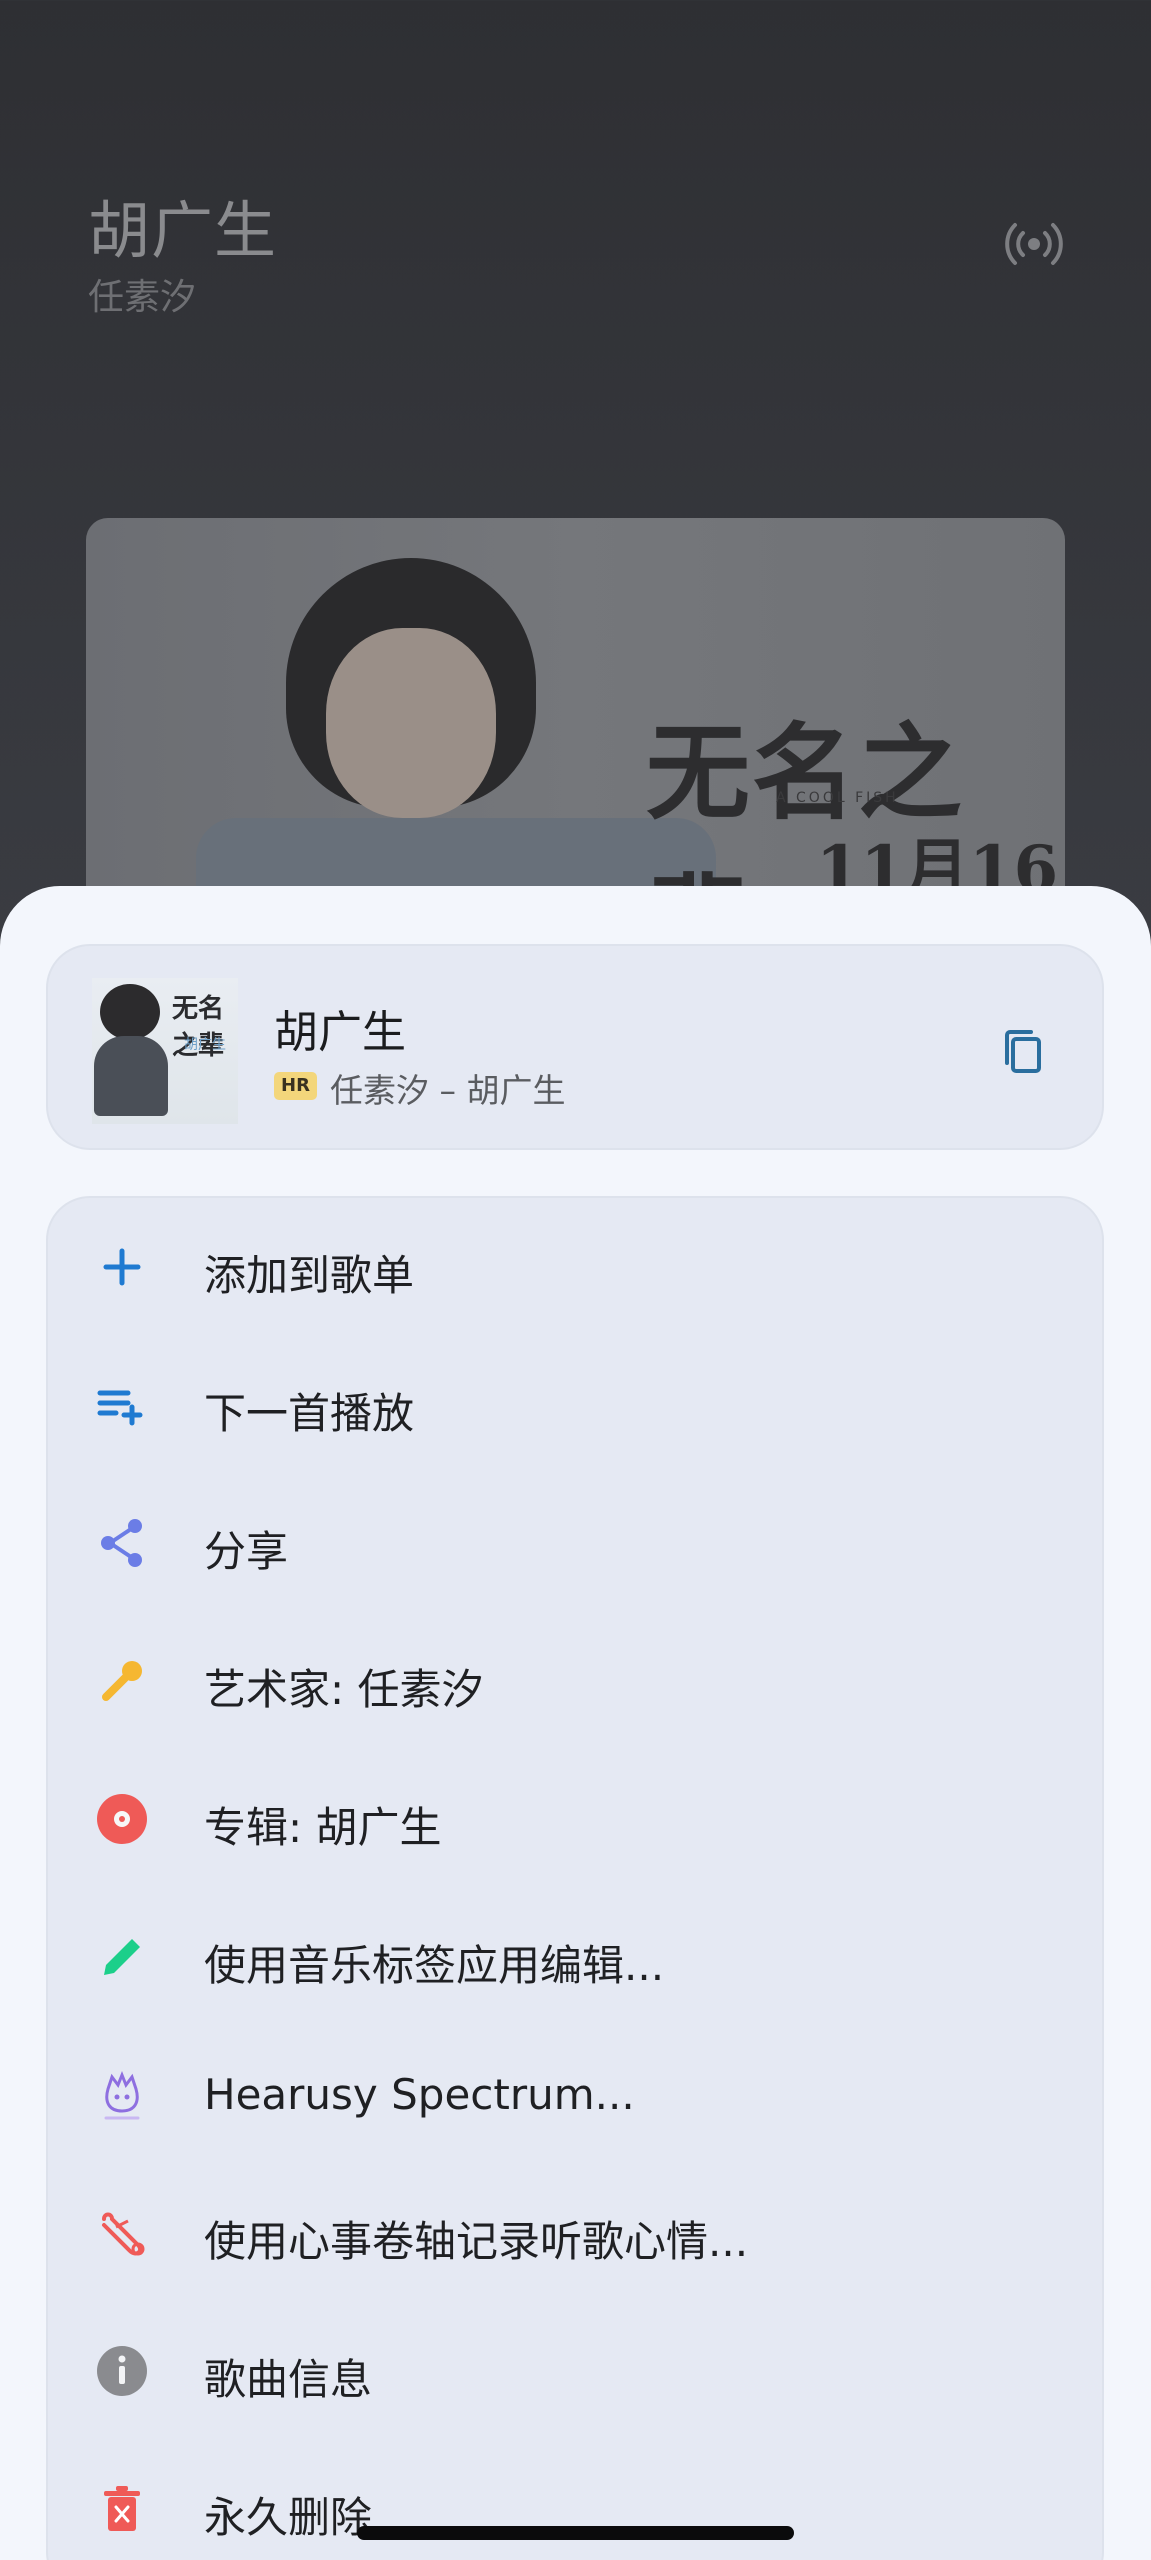 Image resolution: width=1151 pixels, height=2560 pixels. I want to click on broadcast-icon, so click(1034, 244).